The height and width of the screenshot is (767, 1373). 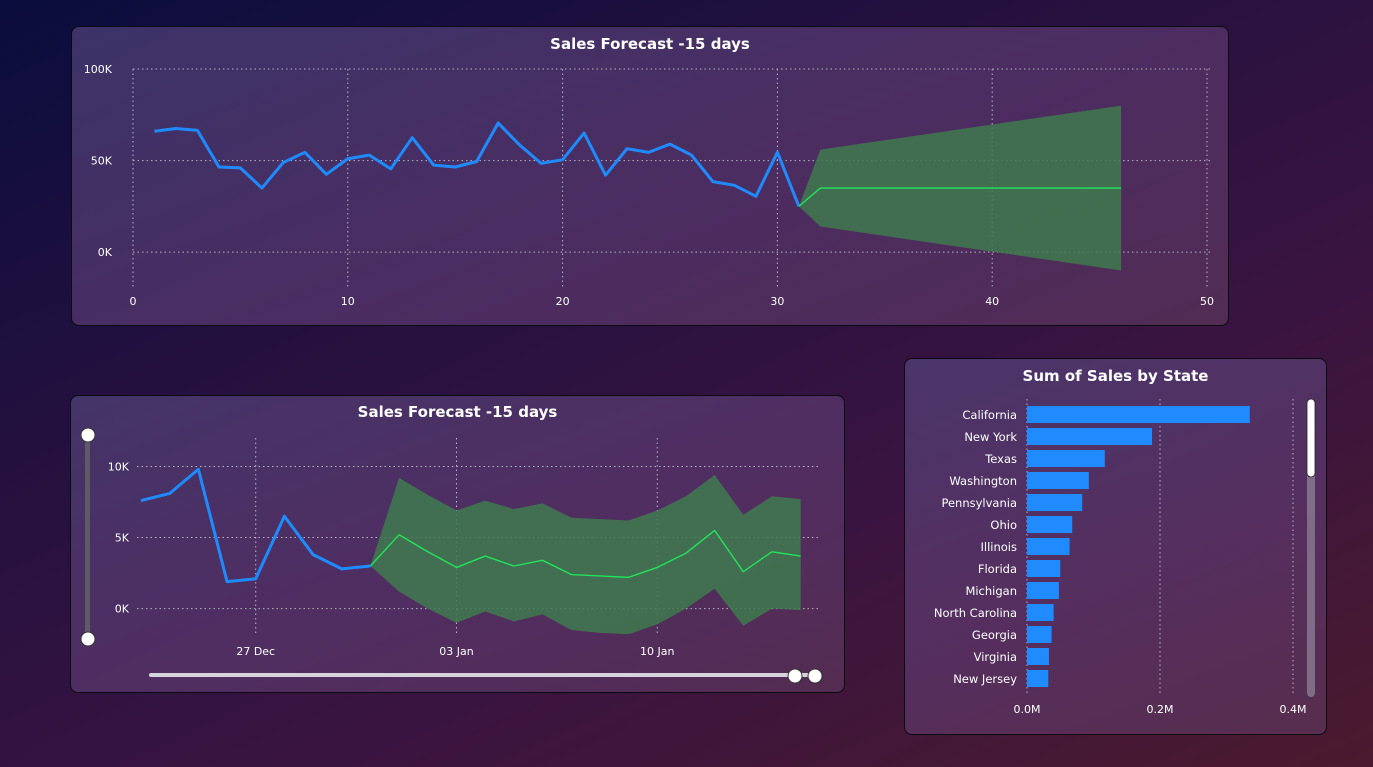 What do you see at coordinates (657, 651) in the screenshot?
I see `x-tick-label: 10 Jan` at bounding box center [657, 651].